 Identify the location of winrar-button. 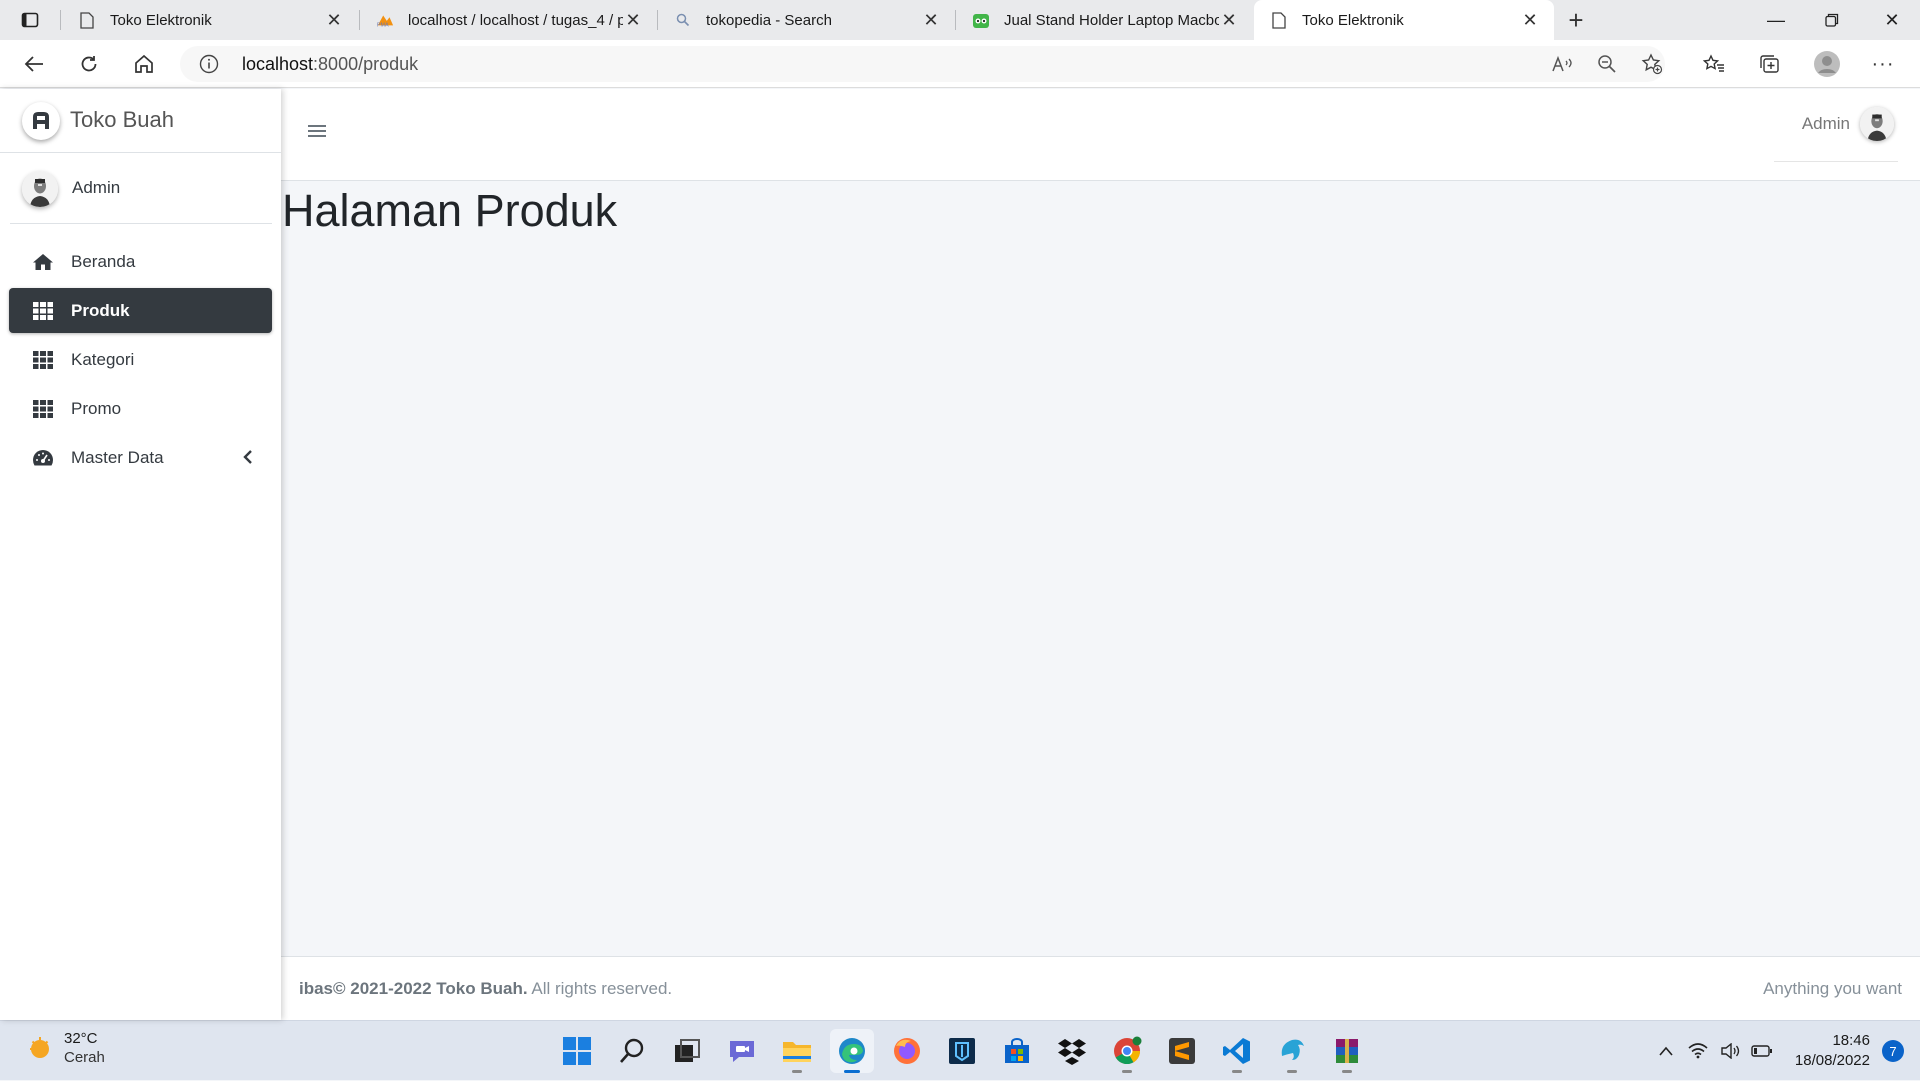
(1347, 1051).